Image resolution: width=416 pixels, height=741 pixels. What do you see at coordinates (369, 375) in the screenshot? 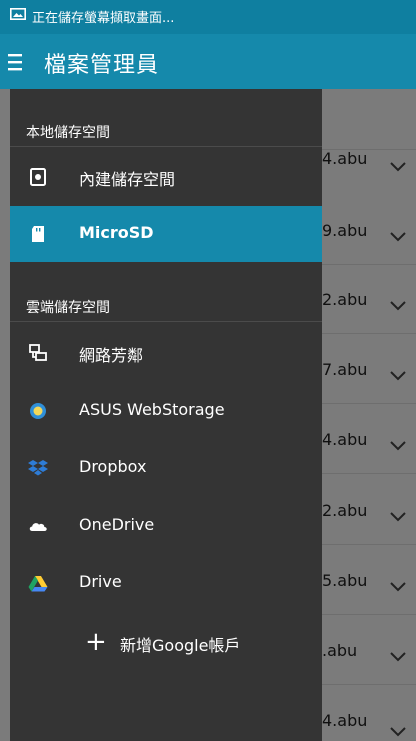
I see `file-row: 7.abu` at bounding box center [369, 375].